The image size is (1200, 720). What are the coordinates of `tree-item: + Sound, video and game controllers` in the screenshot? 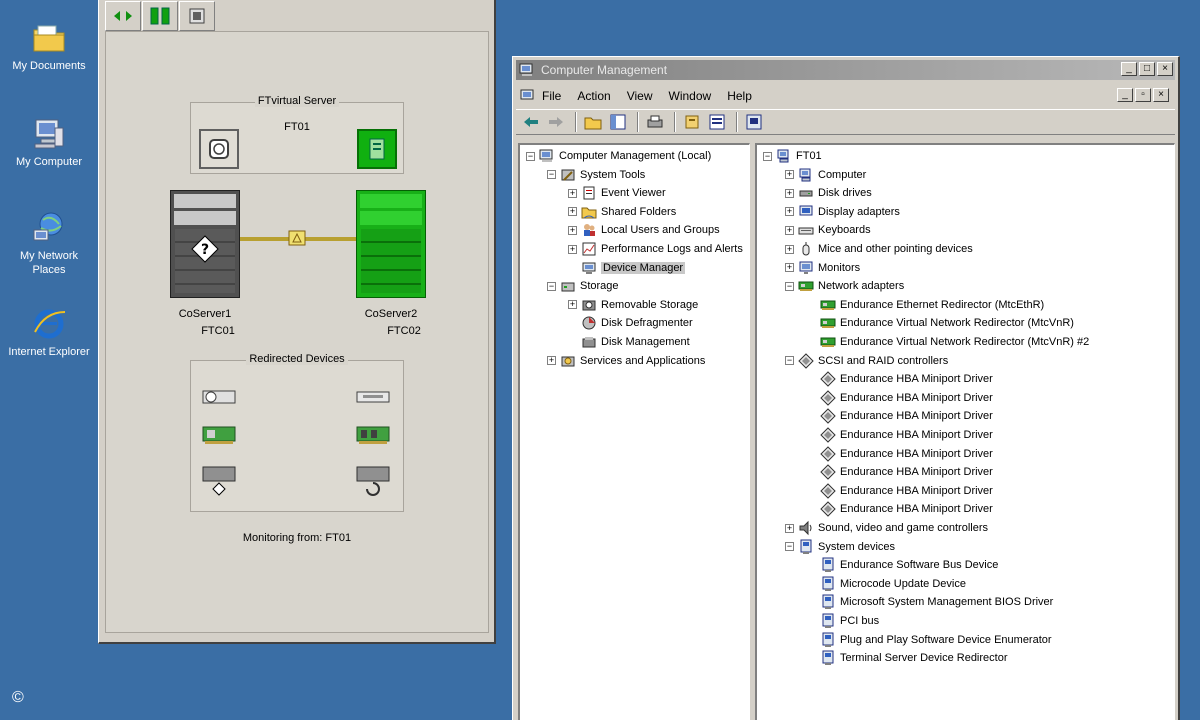 It's located at (886, 528).